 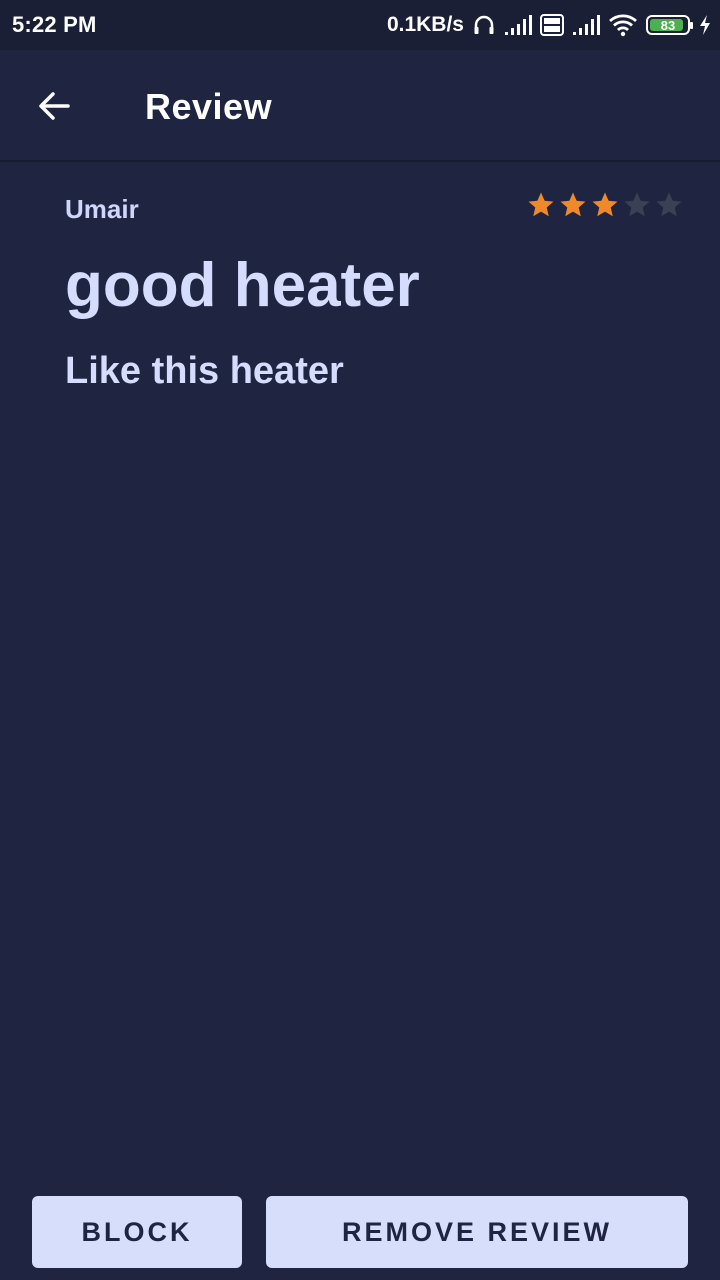 What do you see at coordinates (705, 25) in the screenshot?
I see `charging-icon` at bounding box center [705, 25].